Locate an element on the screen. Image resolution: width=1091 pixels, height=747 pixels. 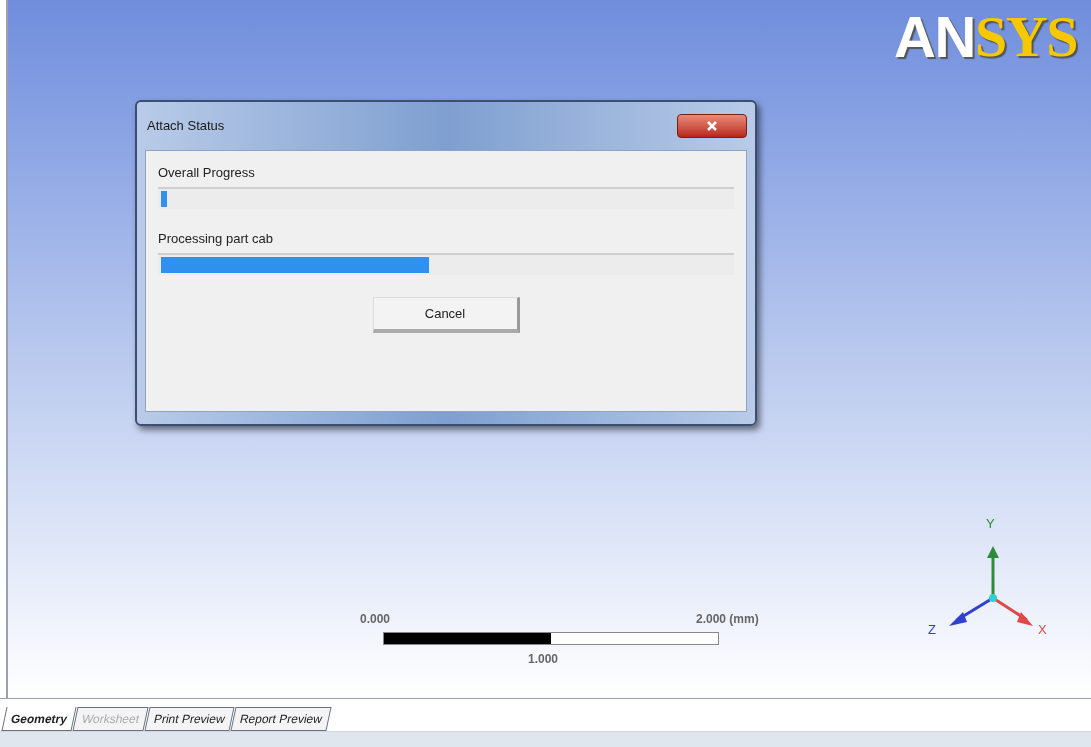
close-button is located at coordinates (712, 126).